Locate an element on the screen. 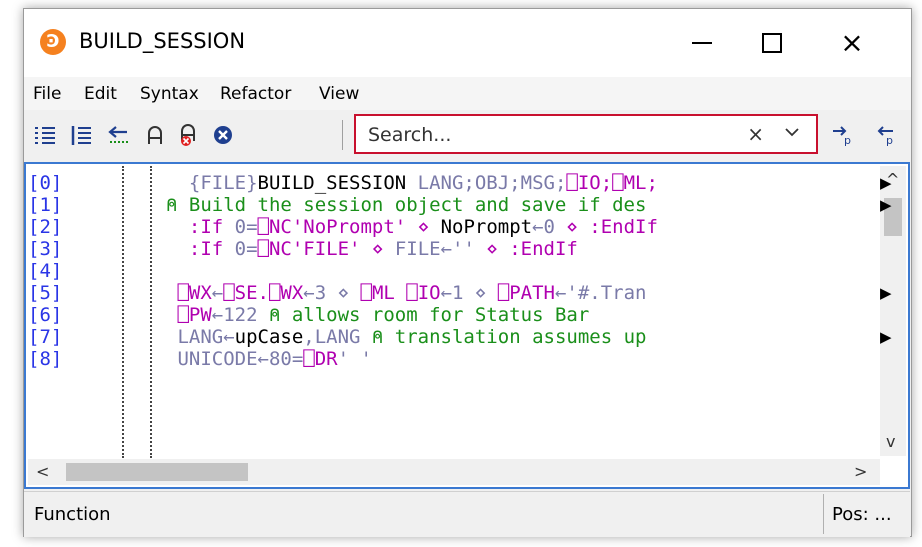 The image size is (922, 547). close-button: × is located at coordinates (852, 43).